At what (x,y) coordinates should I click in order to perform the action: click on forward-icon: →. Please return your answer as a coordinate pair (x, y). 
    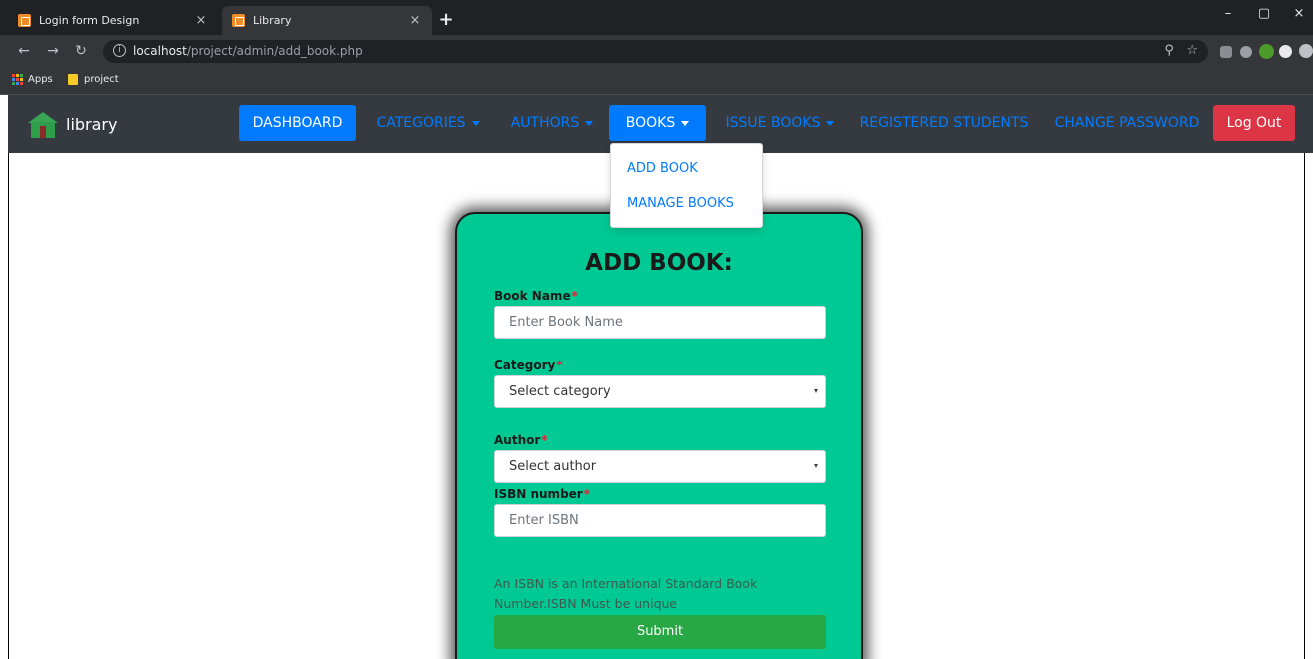
    Looking at the image, I should click on (53, 51).